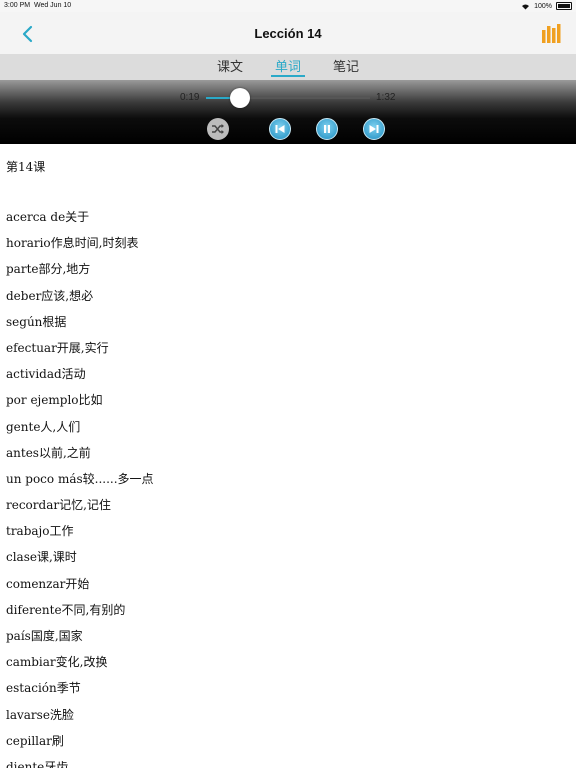 This screenshot has width=576, height=768. What do you see at coordinates (48, 217) in the screenshot?
I see `list-item: acerca de关于` at bounding box center [48, 217].